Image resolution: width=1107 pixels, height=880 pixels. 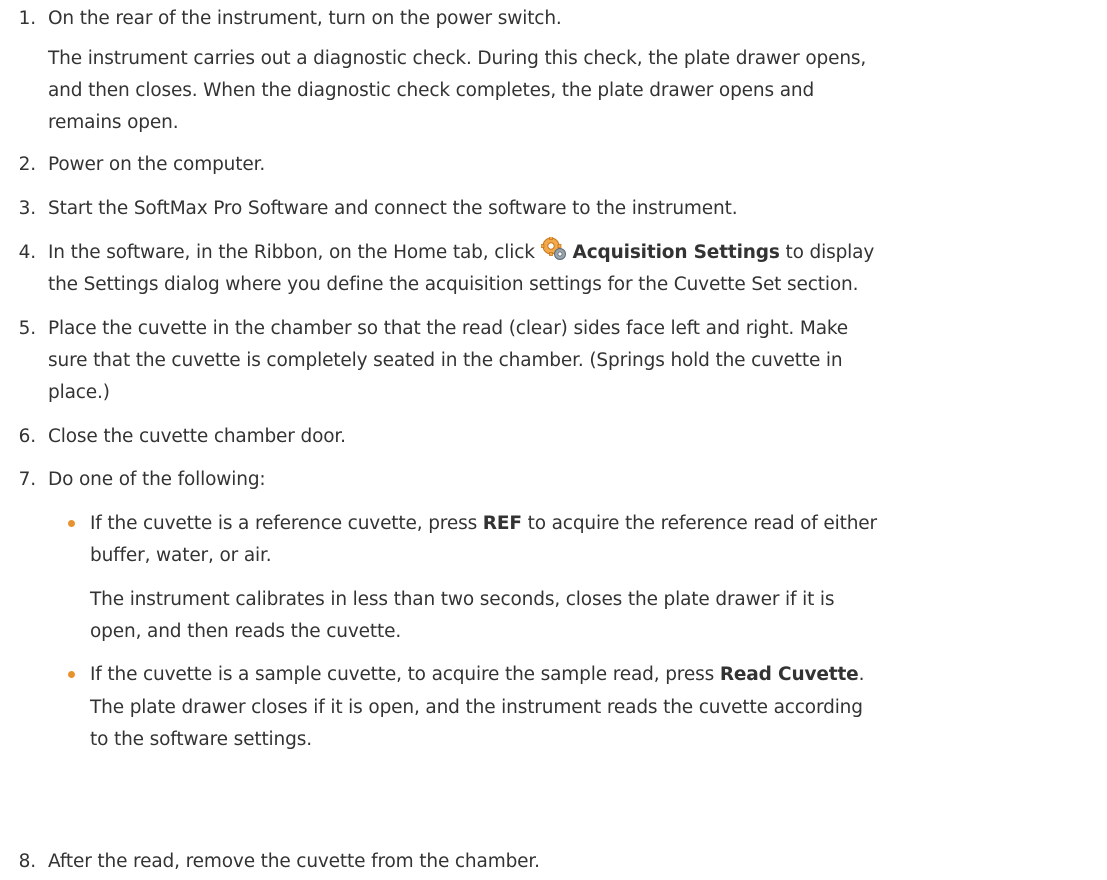 What do you see at coordinates (702, 523) in the screenshot?
I see `option-text-post: to acquire the reference read of either` at bounding box center [702, 523].